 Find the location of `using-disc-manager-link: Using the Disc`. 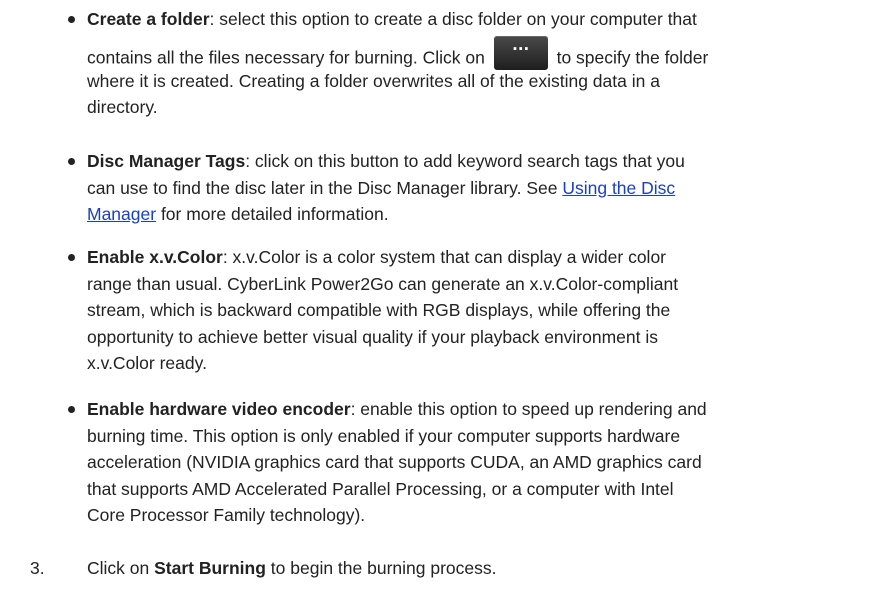

using-disc-manager-link: Using the Disc is located at coordinates (618, 188).